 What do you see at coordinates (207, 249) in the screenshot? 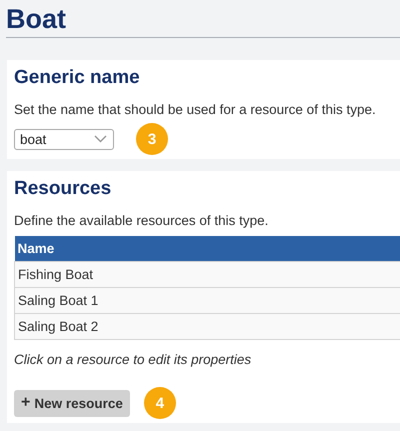
I see `column-header: Name` at bounding box center [207, 249].